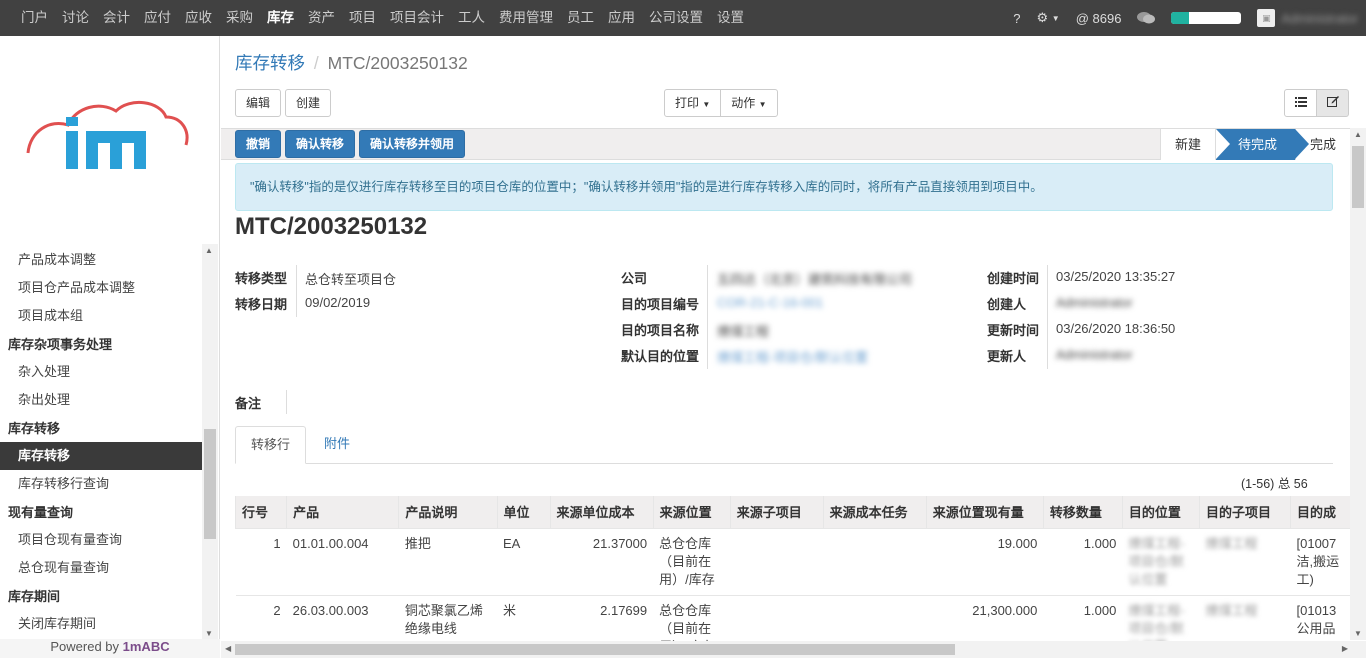 Image resolution: width=1366 pixels, height=658 pixels. I want to click on top-menu-item: 应收, so click(198, 18).